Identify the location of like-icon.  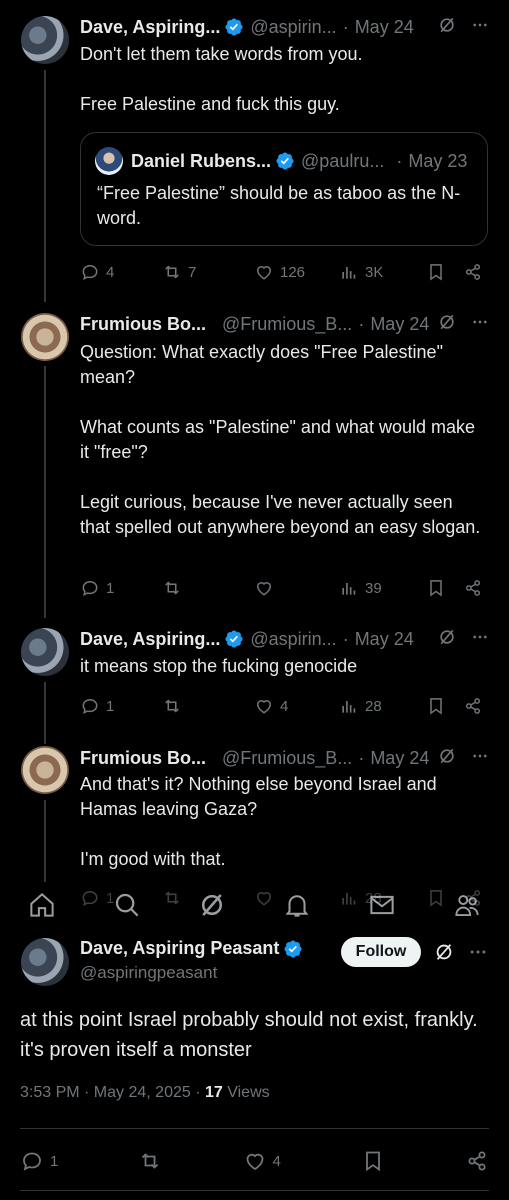
(255, 1161).